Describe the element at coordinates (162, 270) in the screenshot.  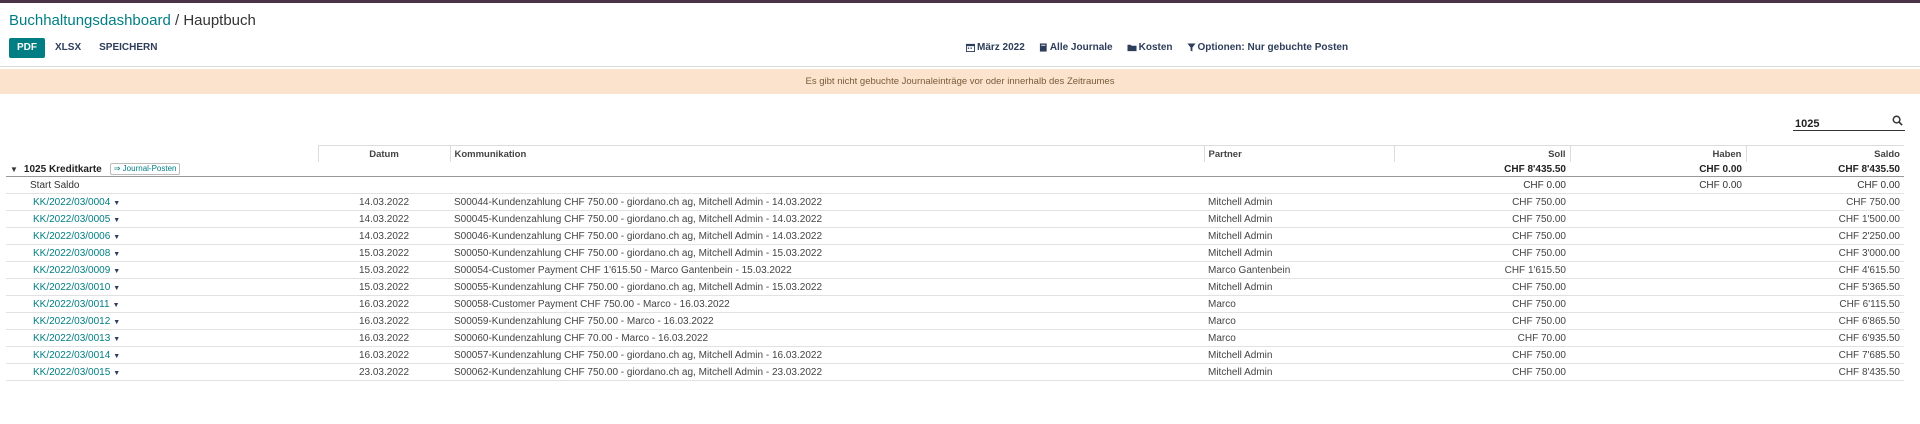
I see `entry-reference: KK/2022/03/0009 ▼` at that location.